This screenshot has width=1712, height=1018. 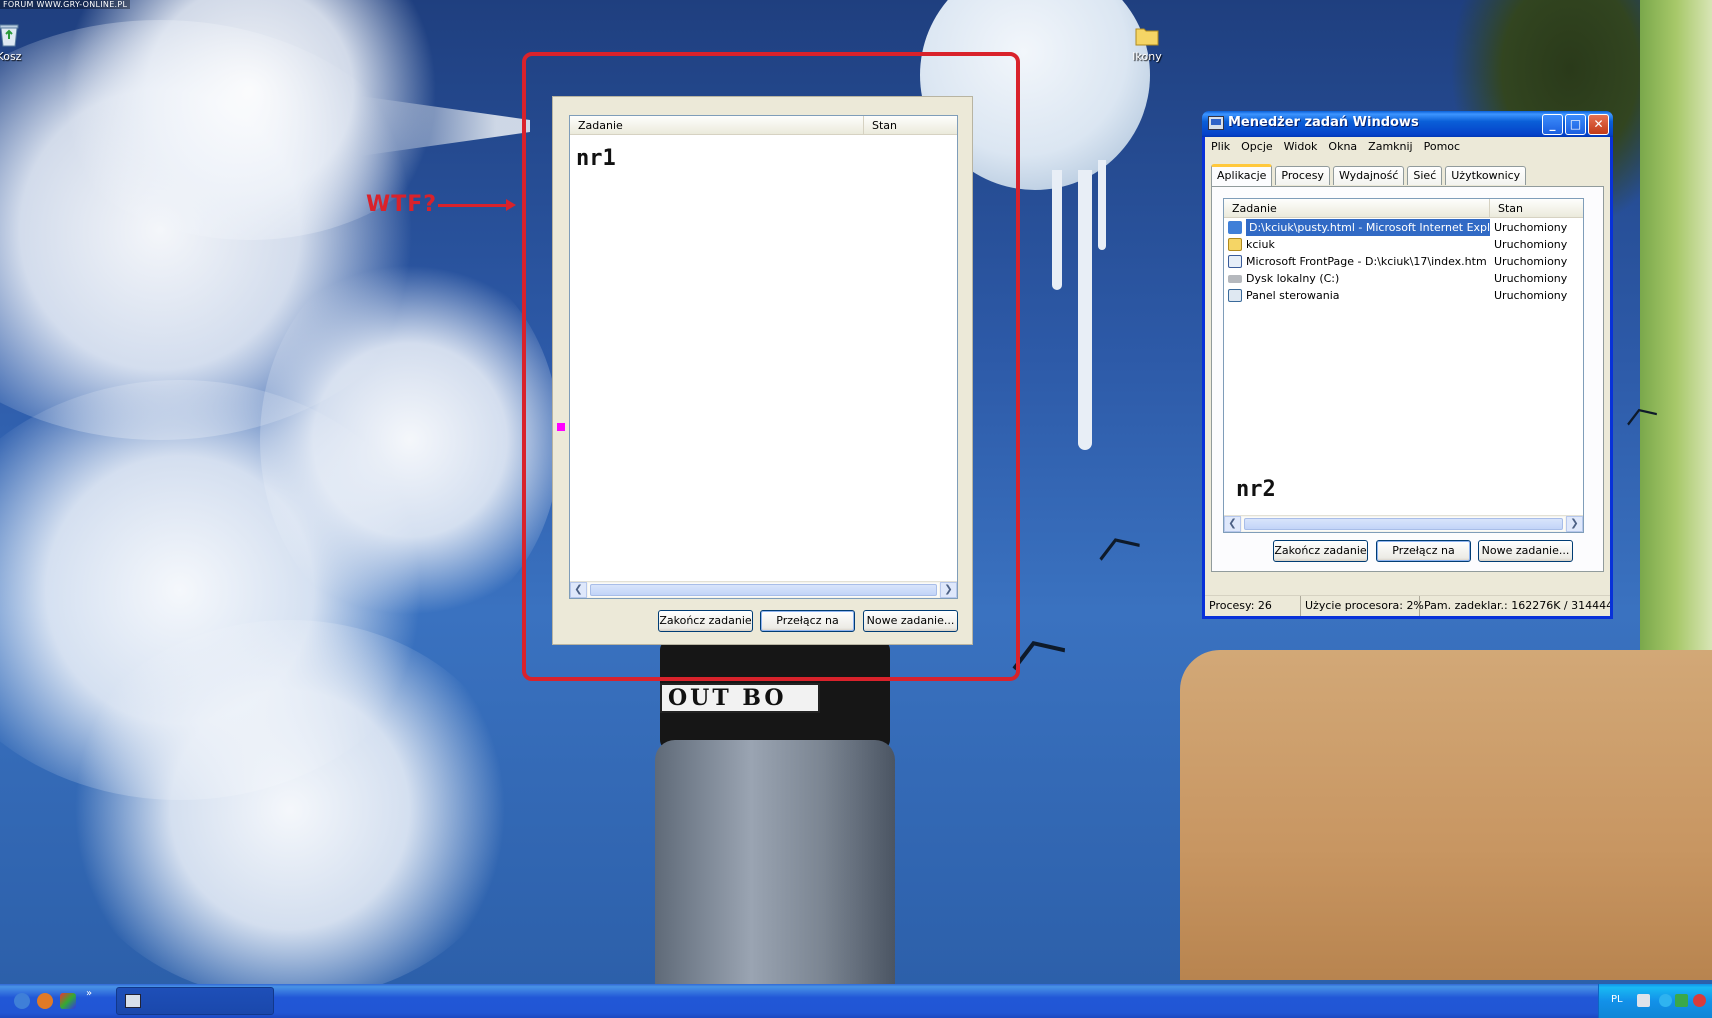 I want to click on task-name: kciuk, so click(x=1260, y=244).